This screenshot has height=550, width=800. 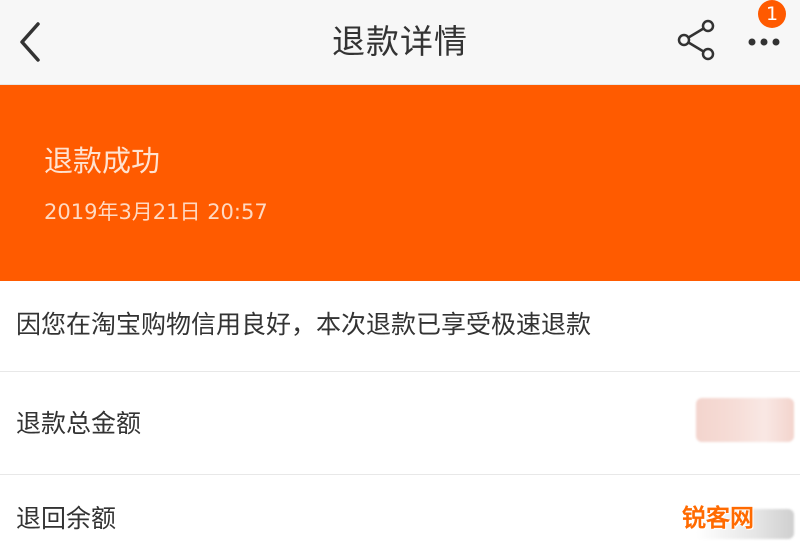 I want to click on watermark: 锐客网, so click(x=718, y=518).